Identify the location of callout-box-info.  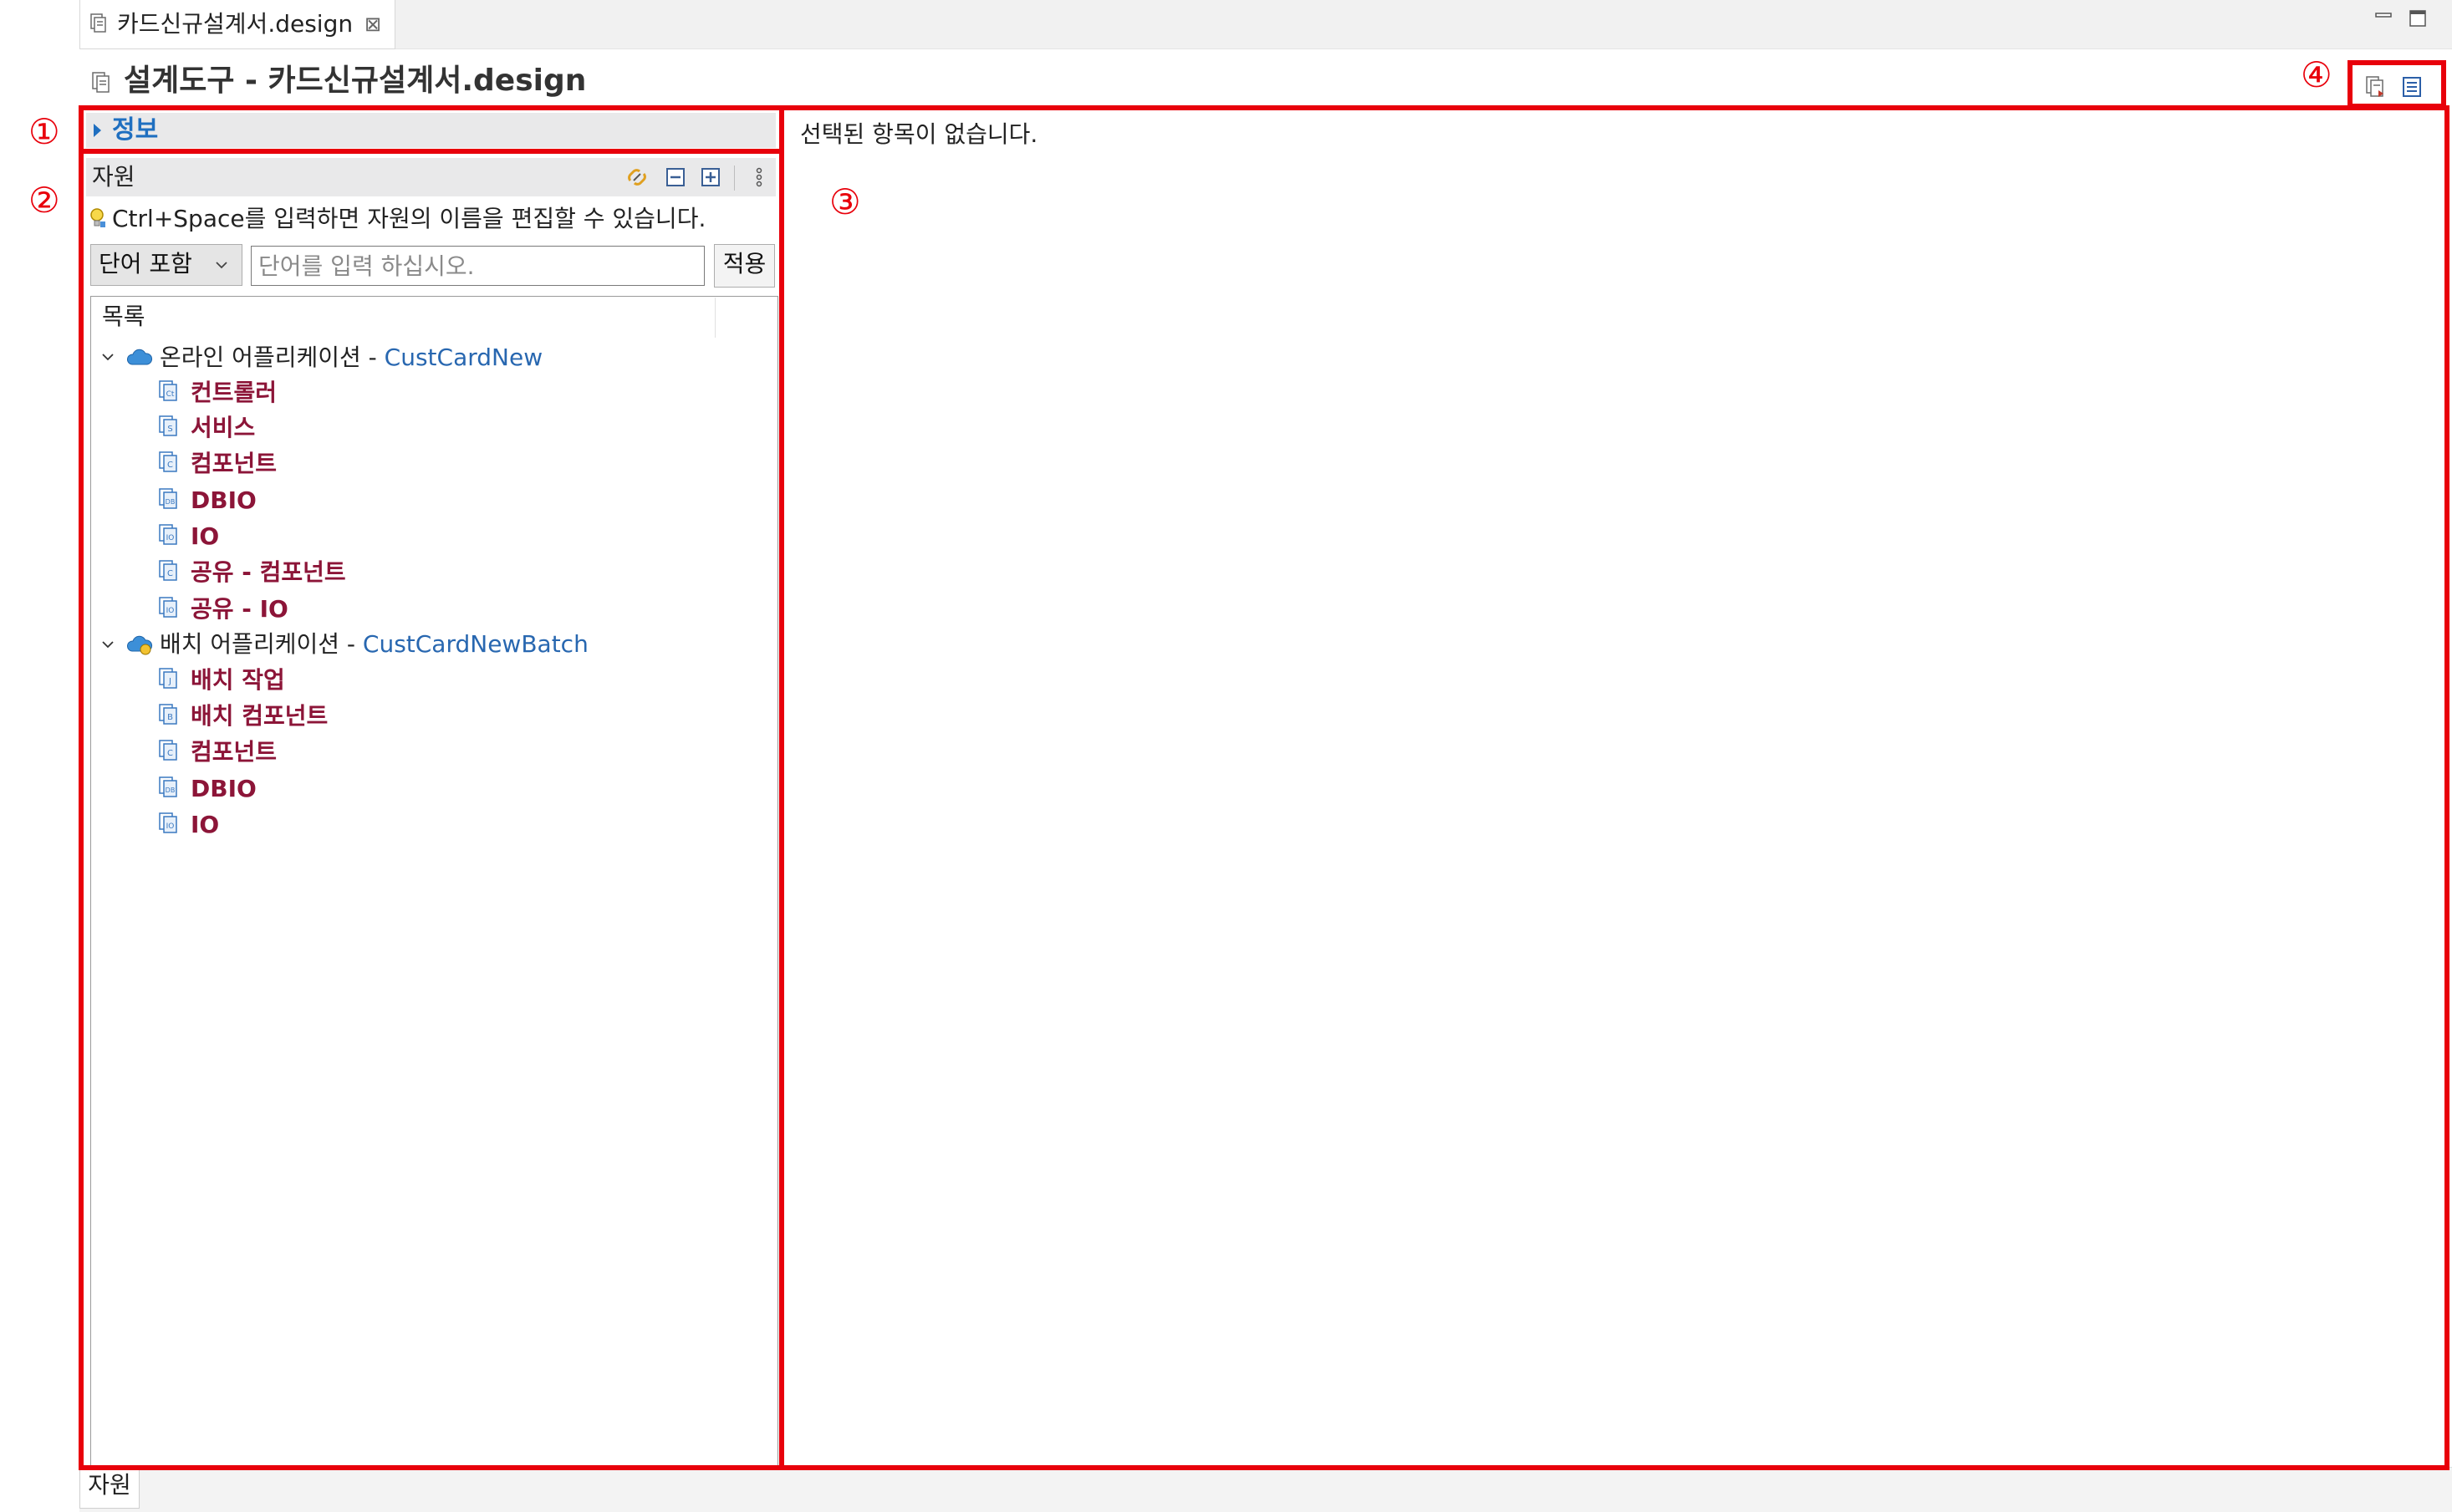
(431, 129).